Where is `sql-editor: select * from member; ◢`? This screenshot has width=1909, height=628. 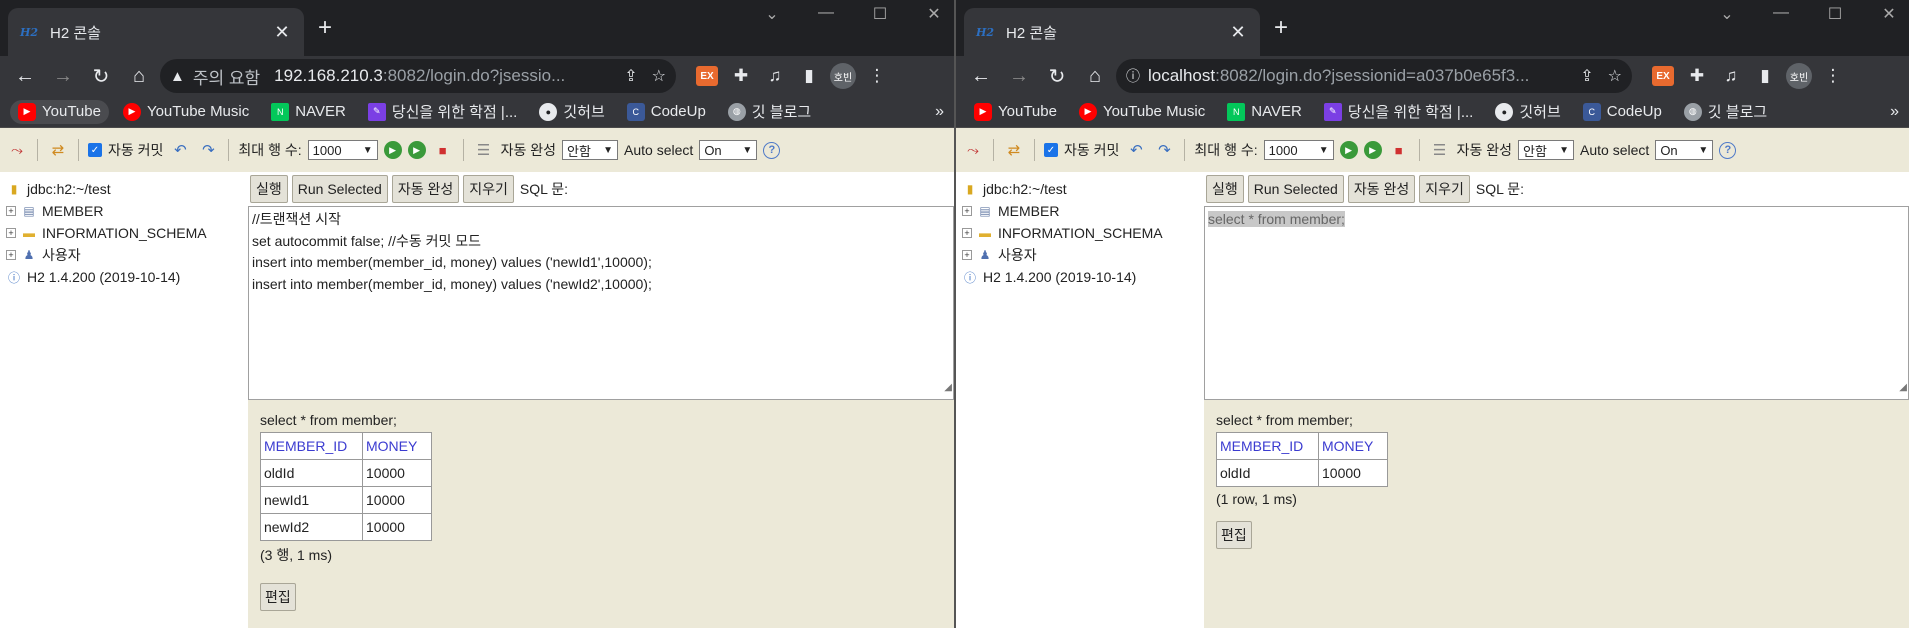 sql-editor: select * from member; ◢ is located at coordinates (1556, 303).